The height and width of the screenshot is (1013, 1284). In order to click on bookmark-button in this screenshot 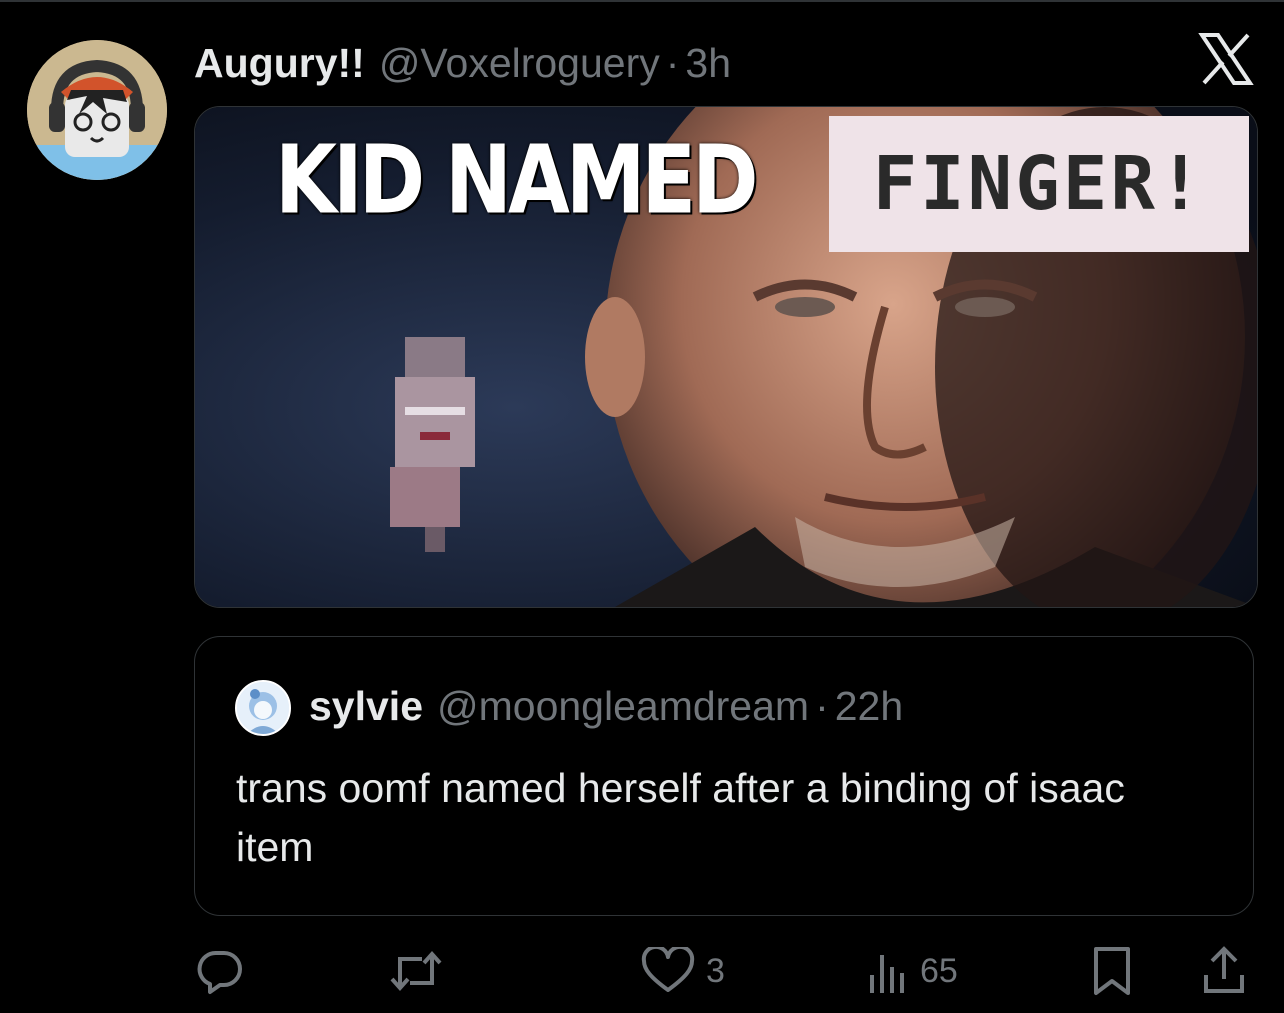, I will do `click(1112, 971)`.